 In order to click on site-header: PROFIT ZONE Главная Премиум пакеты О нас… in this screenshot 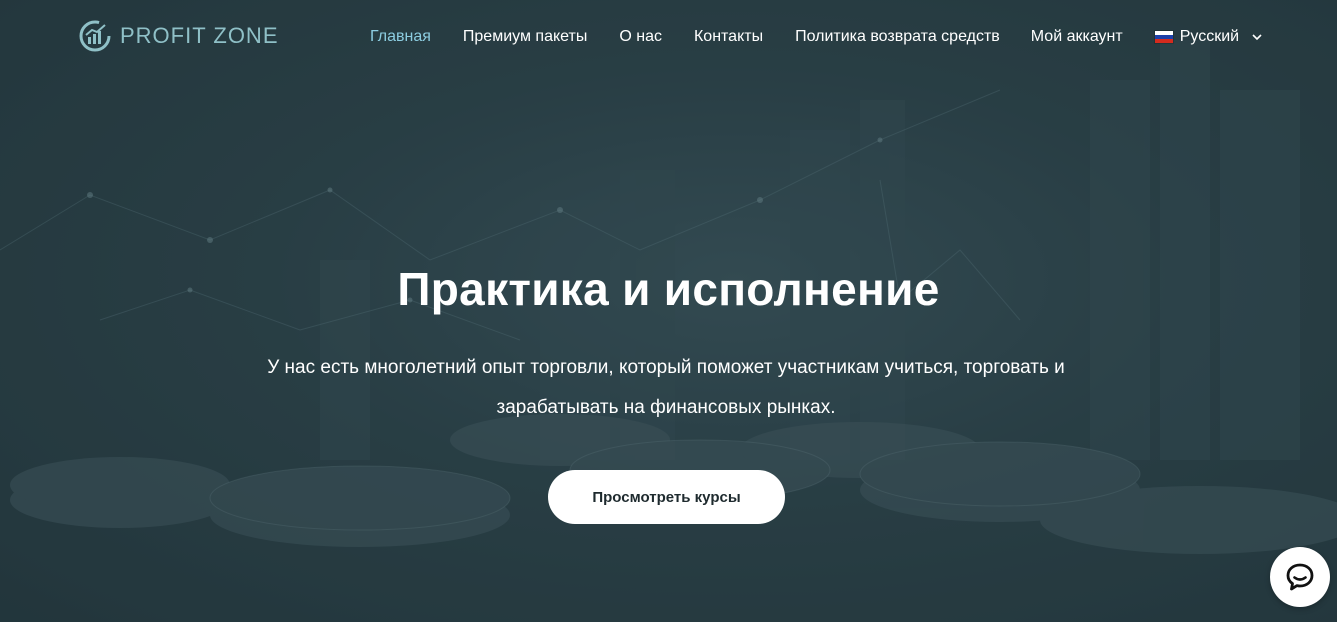, I will do `click(668, 36)`.